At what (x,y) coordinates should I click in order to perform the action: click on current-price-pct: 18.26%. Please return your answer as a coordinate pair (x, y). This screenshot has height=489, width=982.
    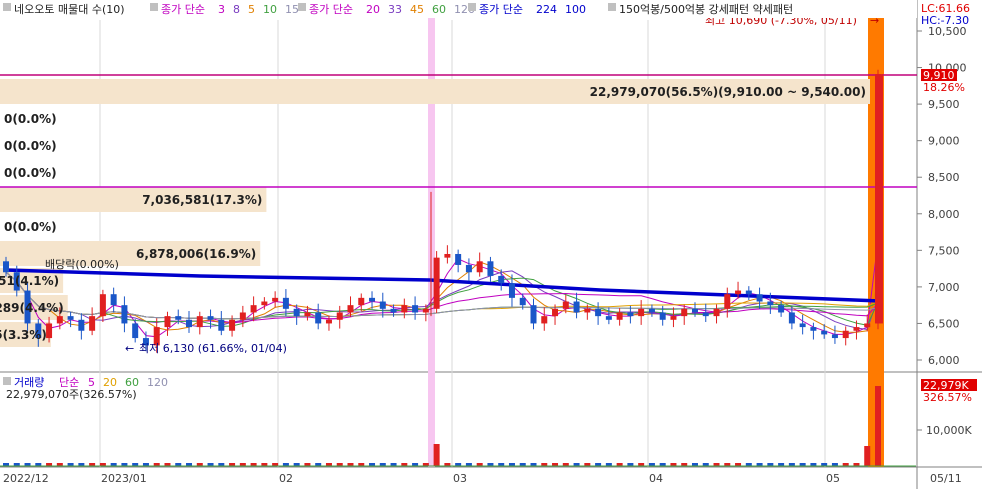
    Looking at the image, I should click on (944, 87).